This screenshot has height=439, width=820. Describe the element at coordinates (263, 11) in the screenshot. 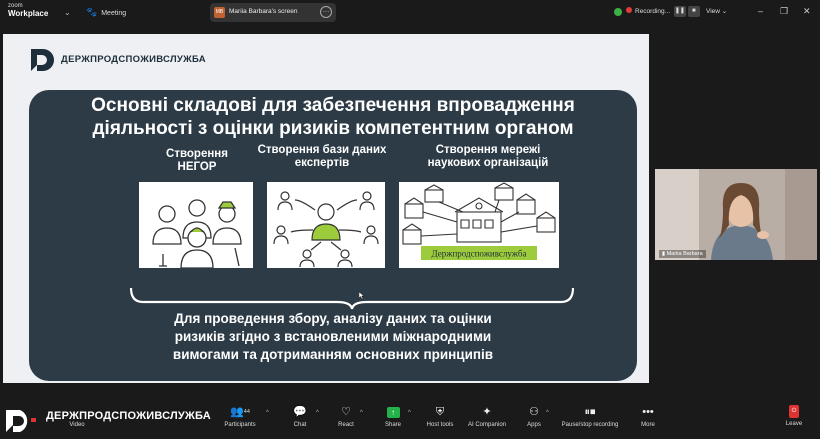

I see `shared-screen-label: Mariia Barbara's screen` at that location.